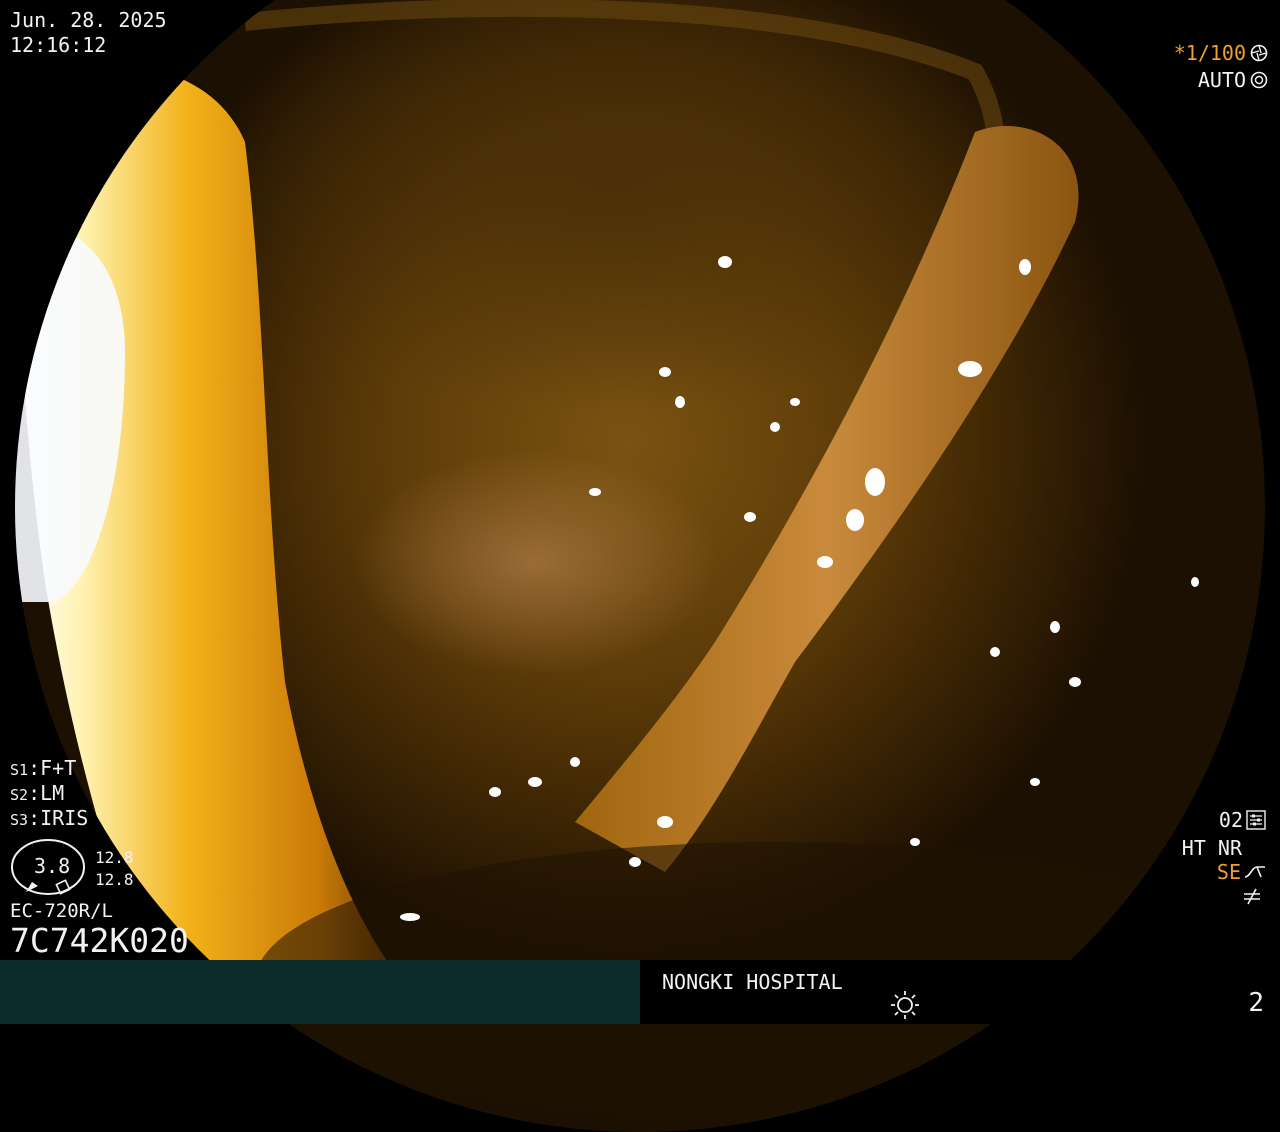  What do you see at coordinates (19, 820) in the screenshot?
I see `switch-key: S3` at bounding box center [19, 820].